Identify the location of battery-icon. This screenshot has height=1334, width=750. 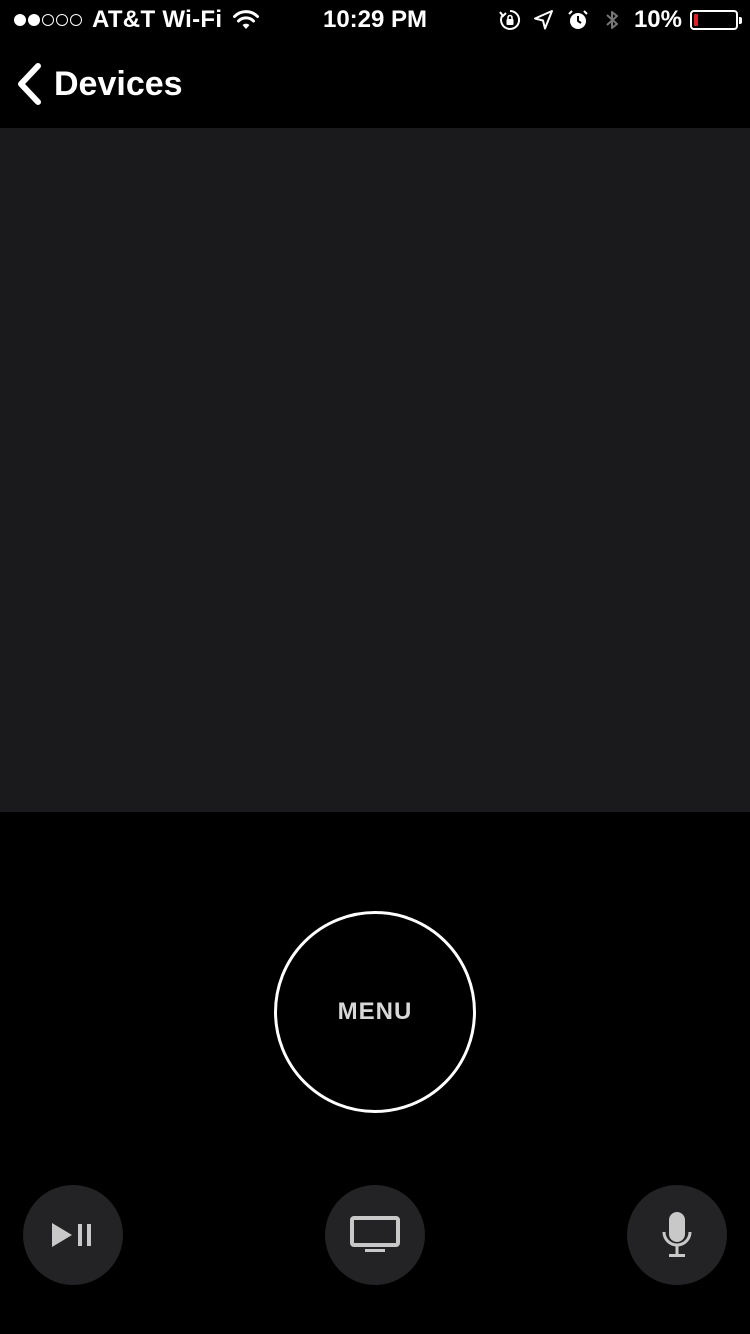
(716, 20).